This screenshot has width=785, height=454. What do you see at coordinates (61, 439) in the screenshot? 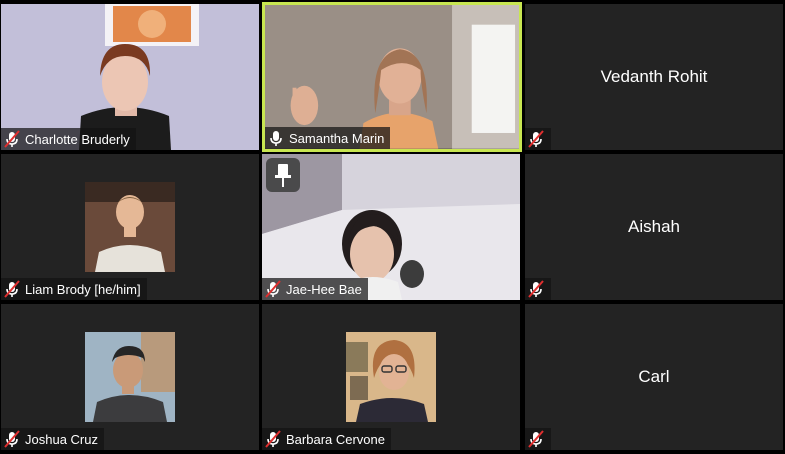
I see `participant-name: Joshua Cruz` at bounding box center [61, 439].